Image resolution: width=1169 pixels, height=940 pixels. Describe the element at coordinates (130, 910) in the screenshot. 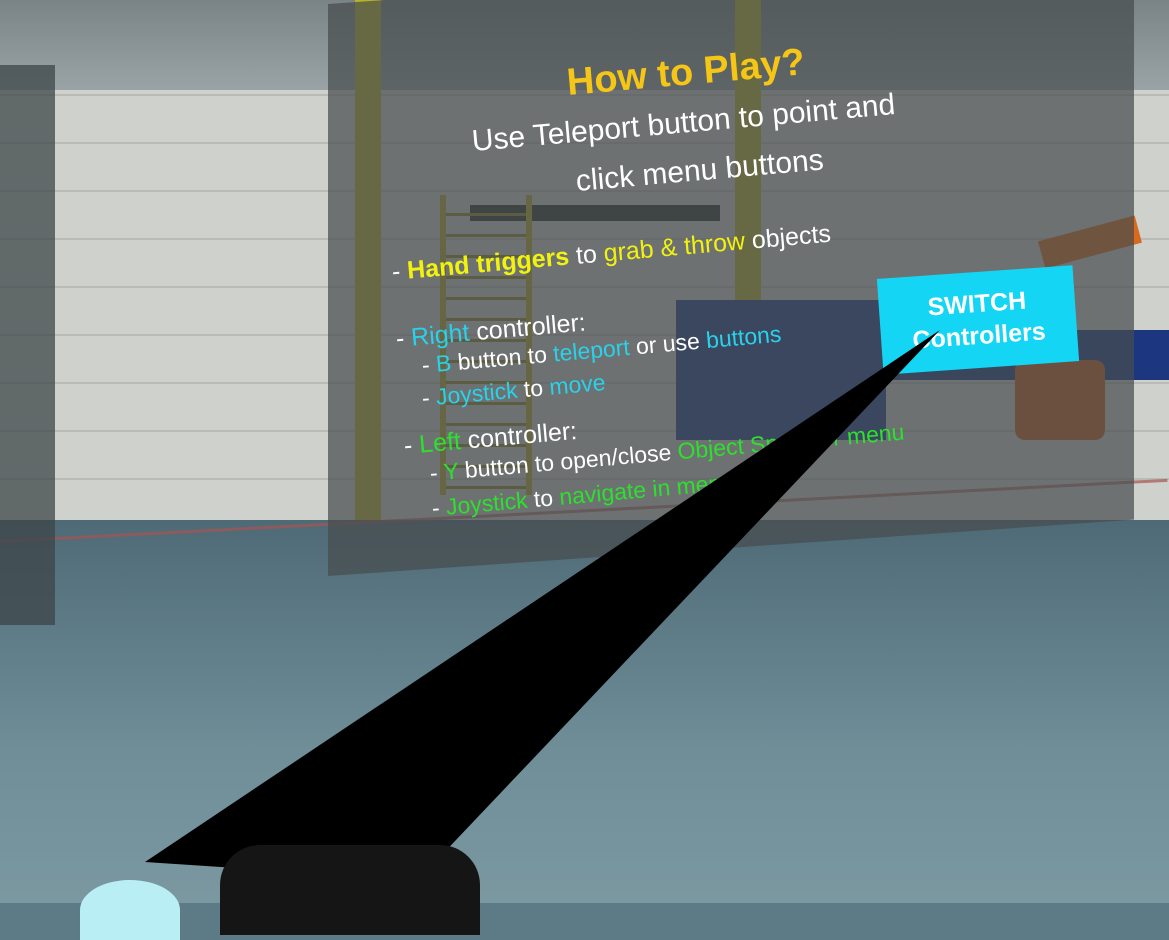

I see `controller-glow` at that location.